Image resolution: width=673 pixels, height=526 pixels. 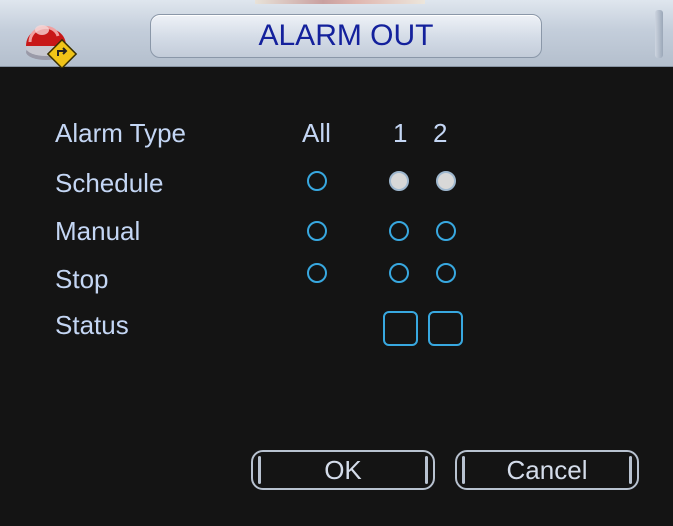 What do you see at coordinates (399, 273) in the screenshot?
I see `stop-channel-1-radio` at bounding box center [399, 273].